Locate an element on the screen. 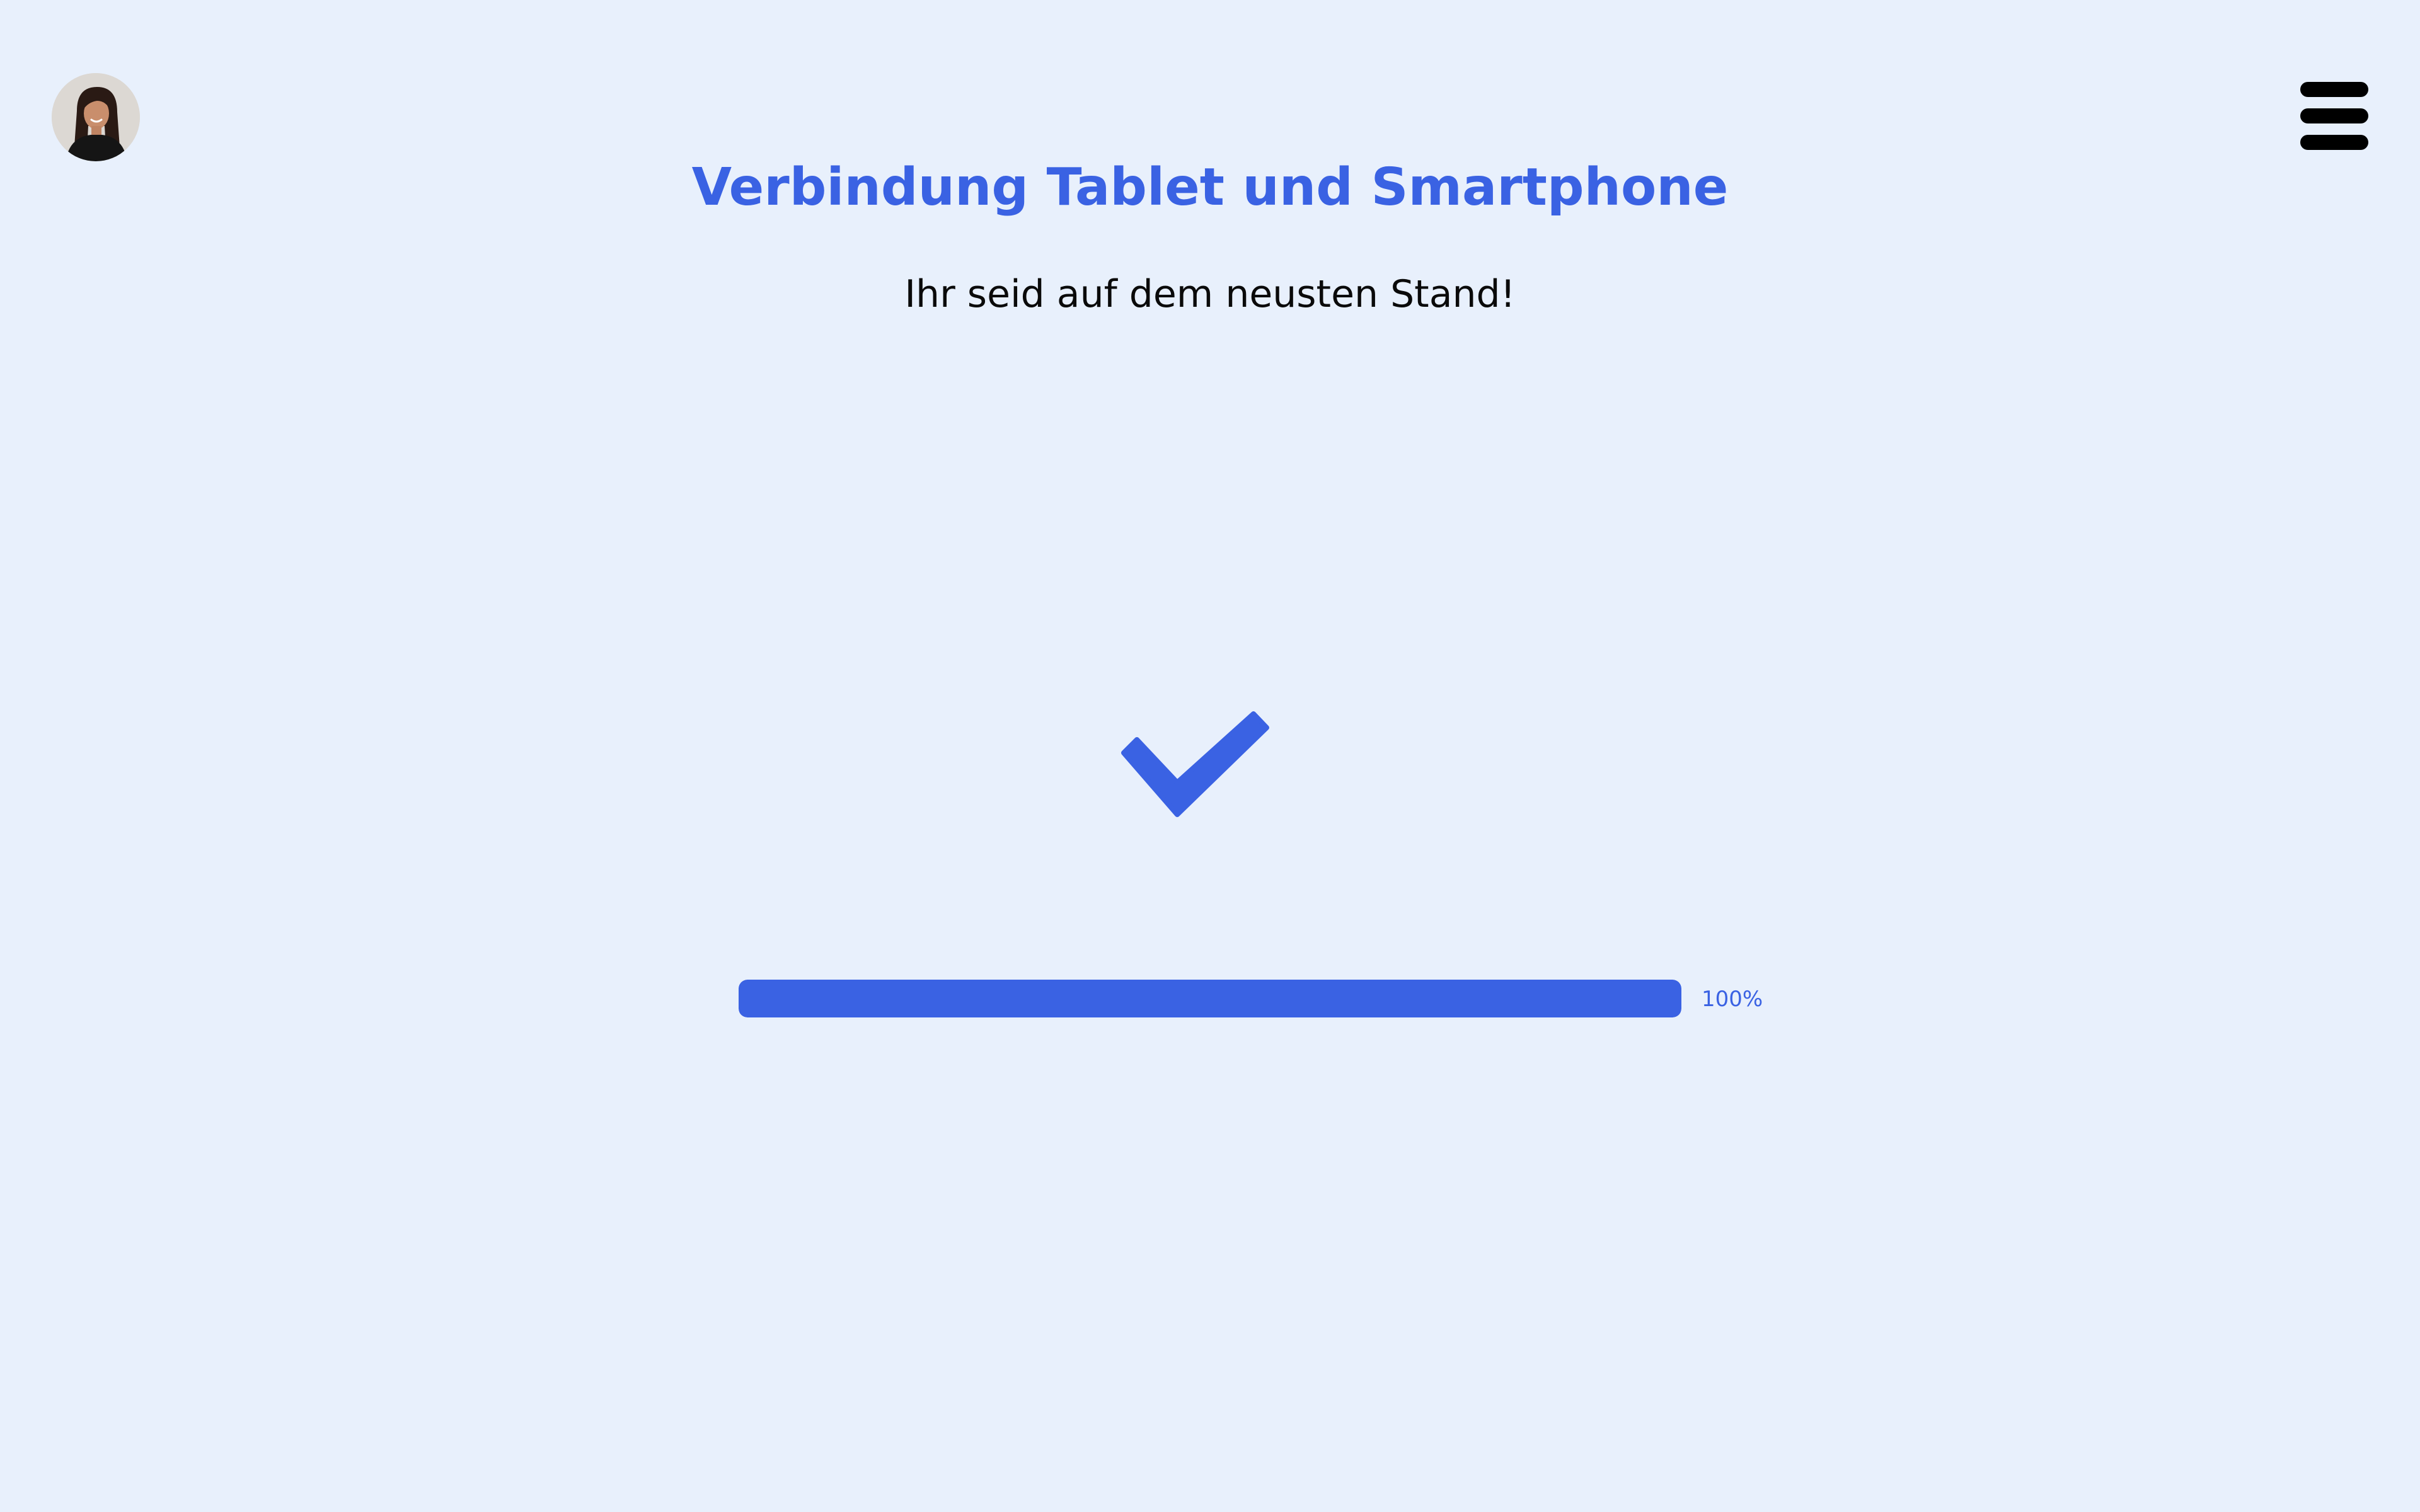 This screenshot has width=2420, height=1512. user-avatar-icon is located at coordinates (96, 117).